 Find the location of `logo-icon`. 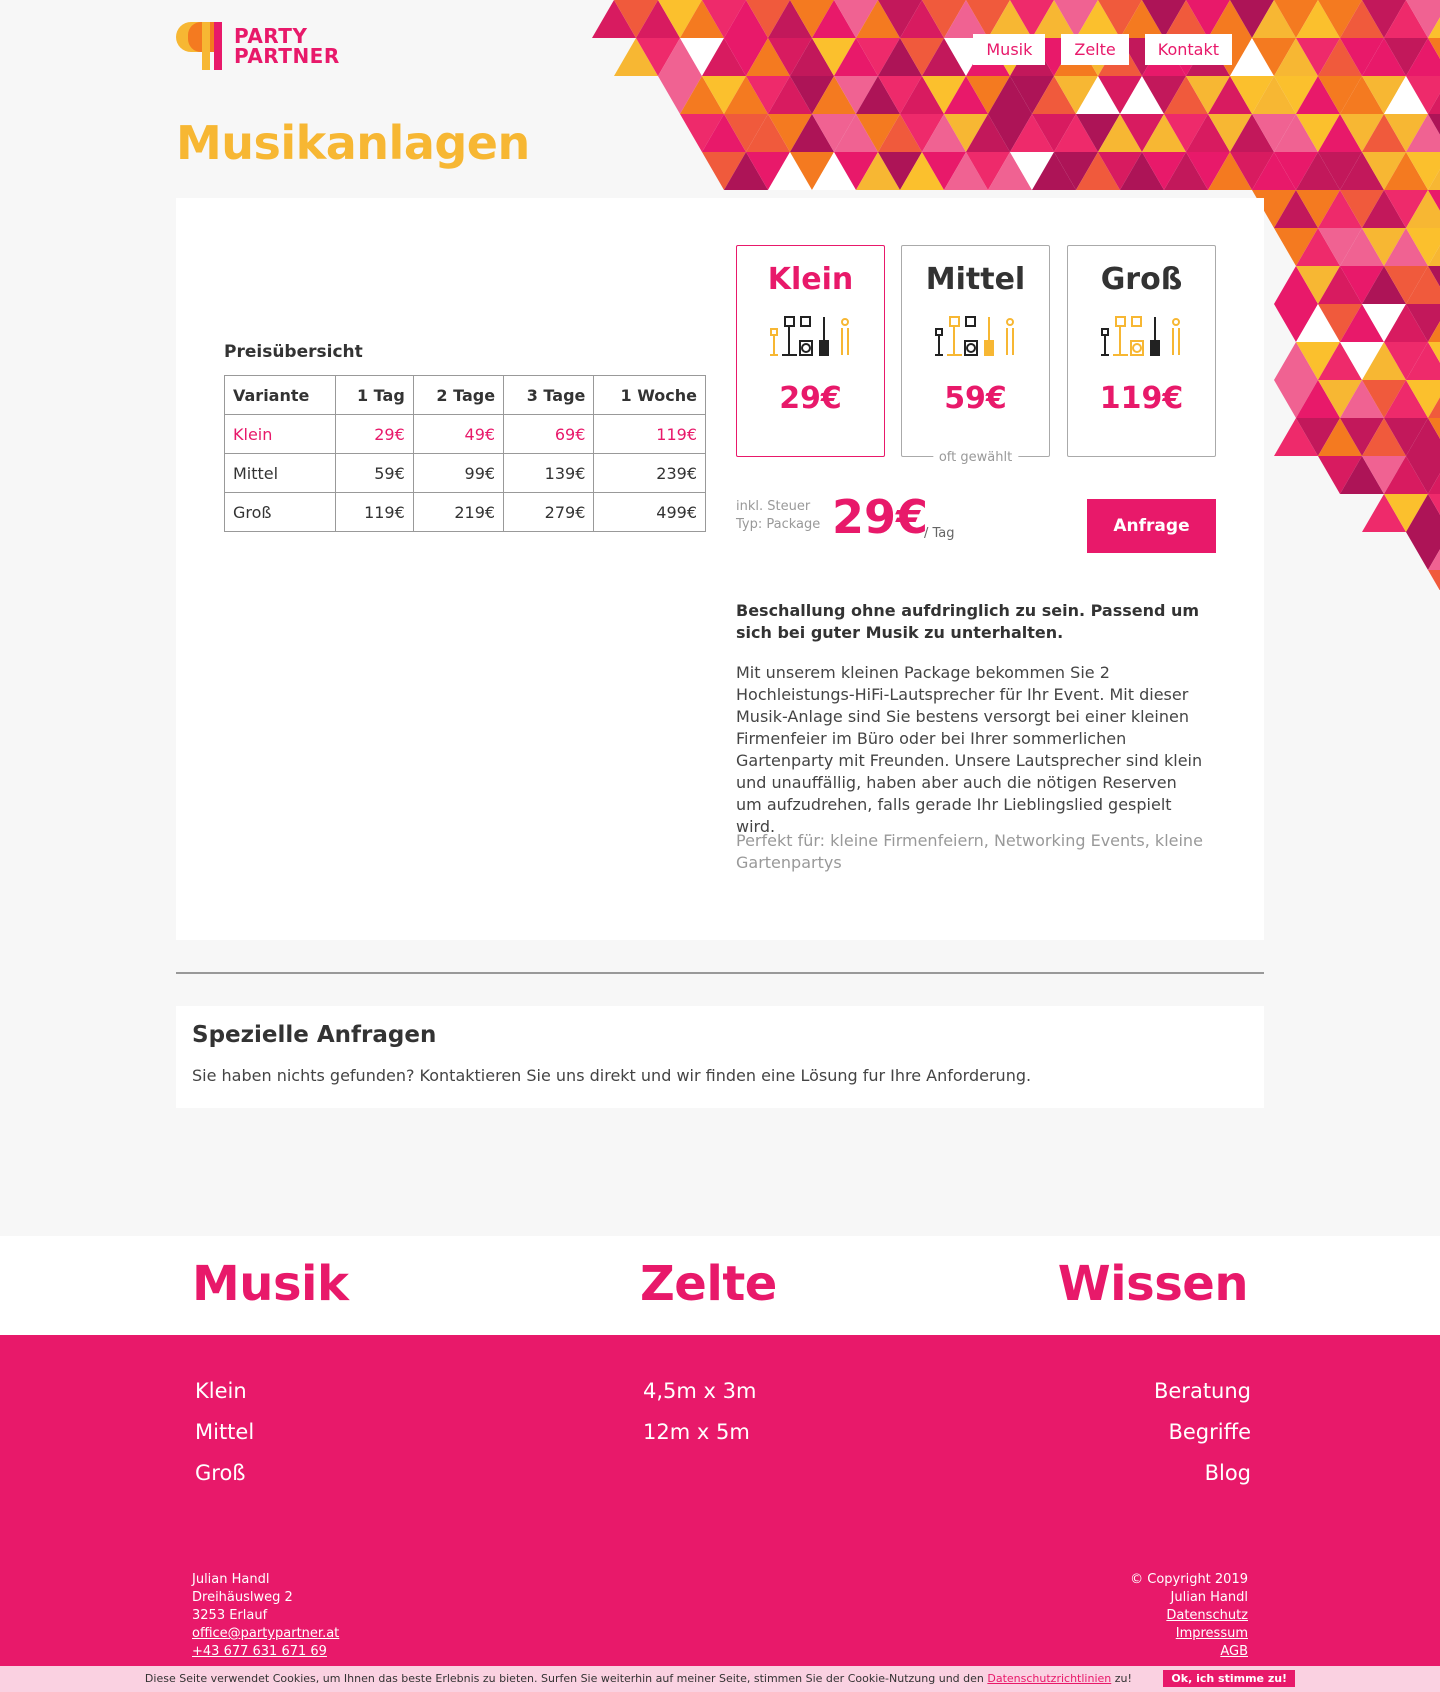

logo-icon is located at coordinates (201, 46).